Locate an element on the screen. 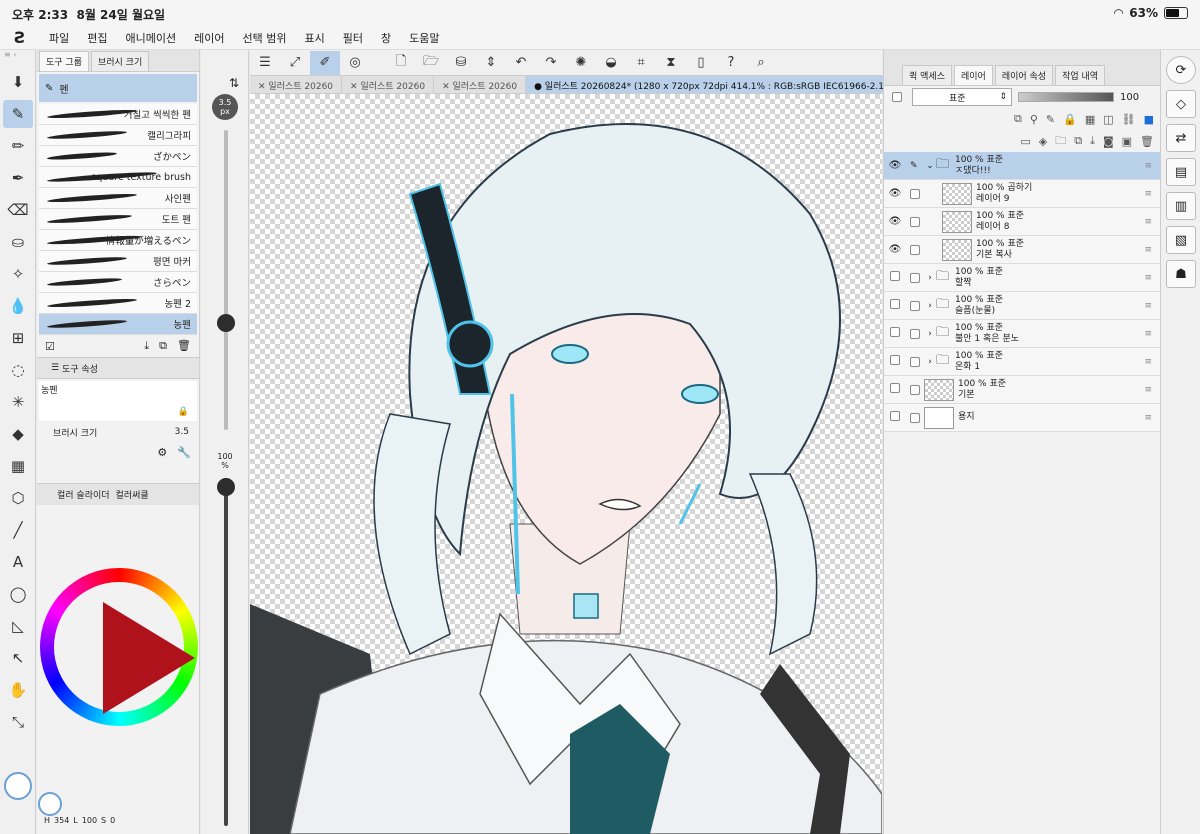 The image size is (1200, 834). brush-size-track is located at coordinates (226, 280).